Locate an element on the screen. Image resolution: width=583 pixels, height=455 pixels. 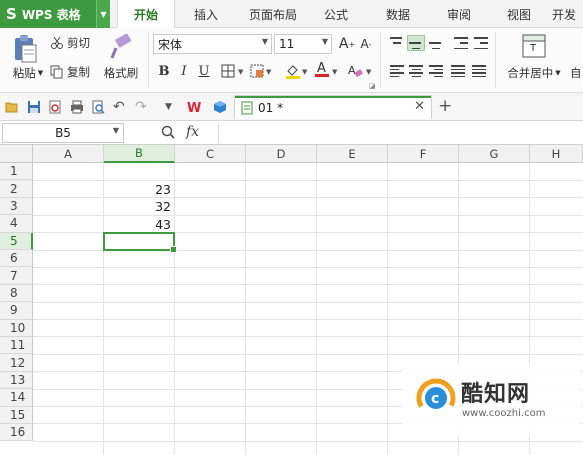
align-top-icon is located at coordinates (397, 43).